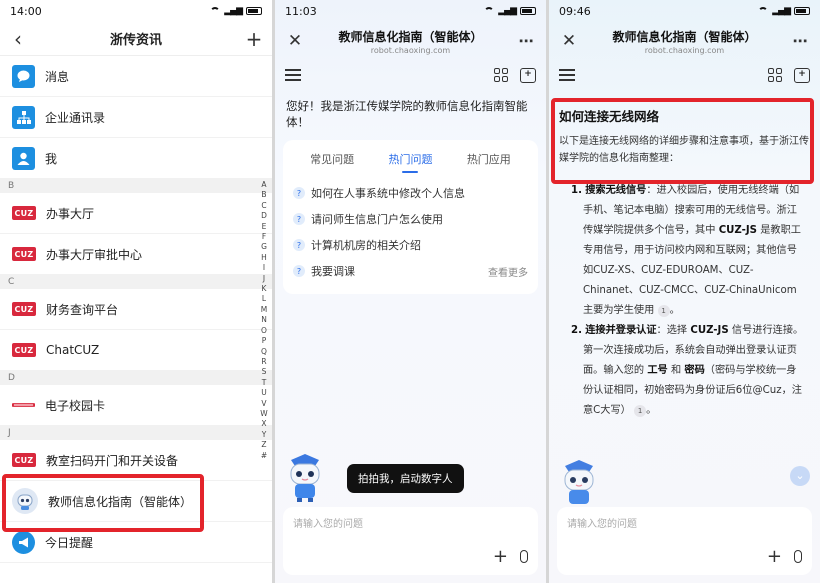 The width and height of the screenshot is (820, 583). I want to click on status-bar: 14:00 ▂▄▆, so click(136, 11).